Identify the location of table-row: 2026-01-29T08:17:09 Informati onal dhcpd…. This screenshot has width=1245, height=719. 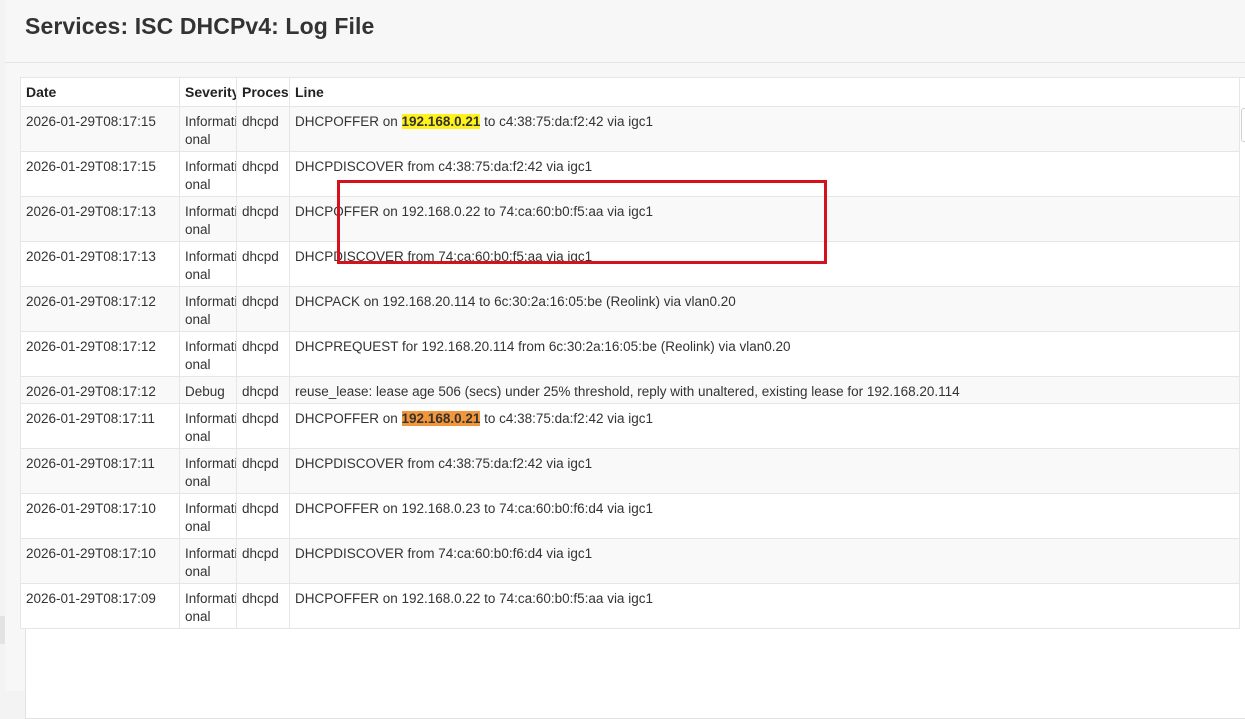
(630, 606).